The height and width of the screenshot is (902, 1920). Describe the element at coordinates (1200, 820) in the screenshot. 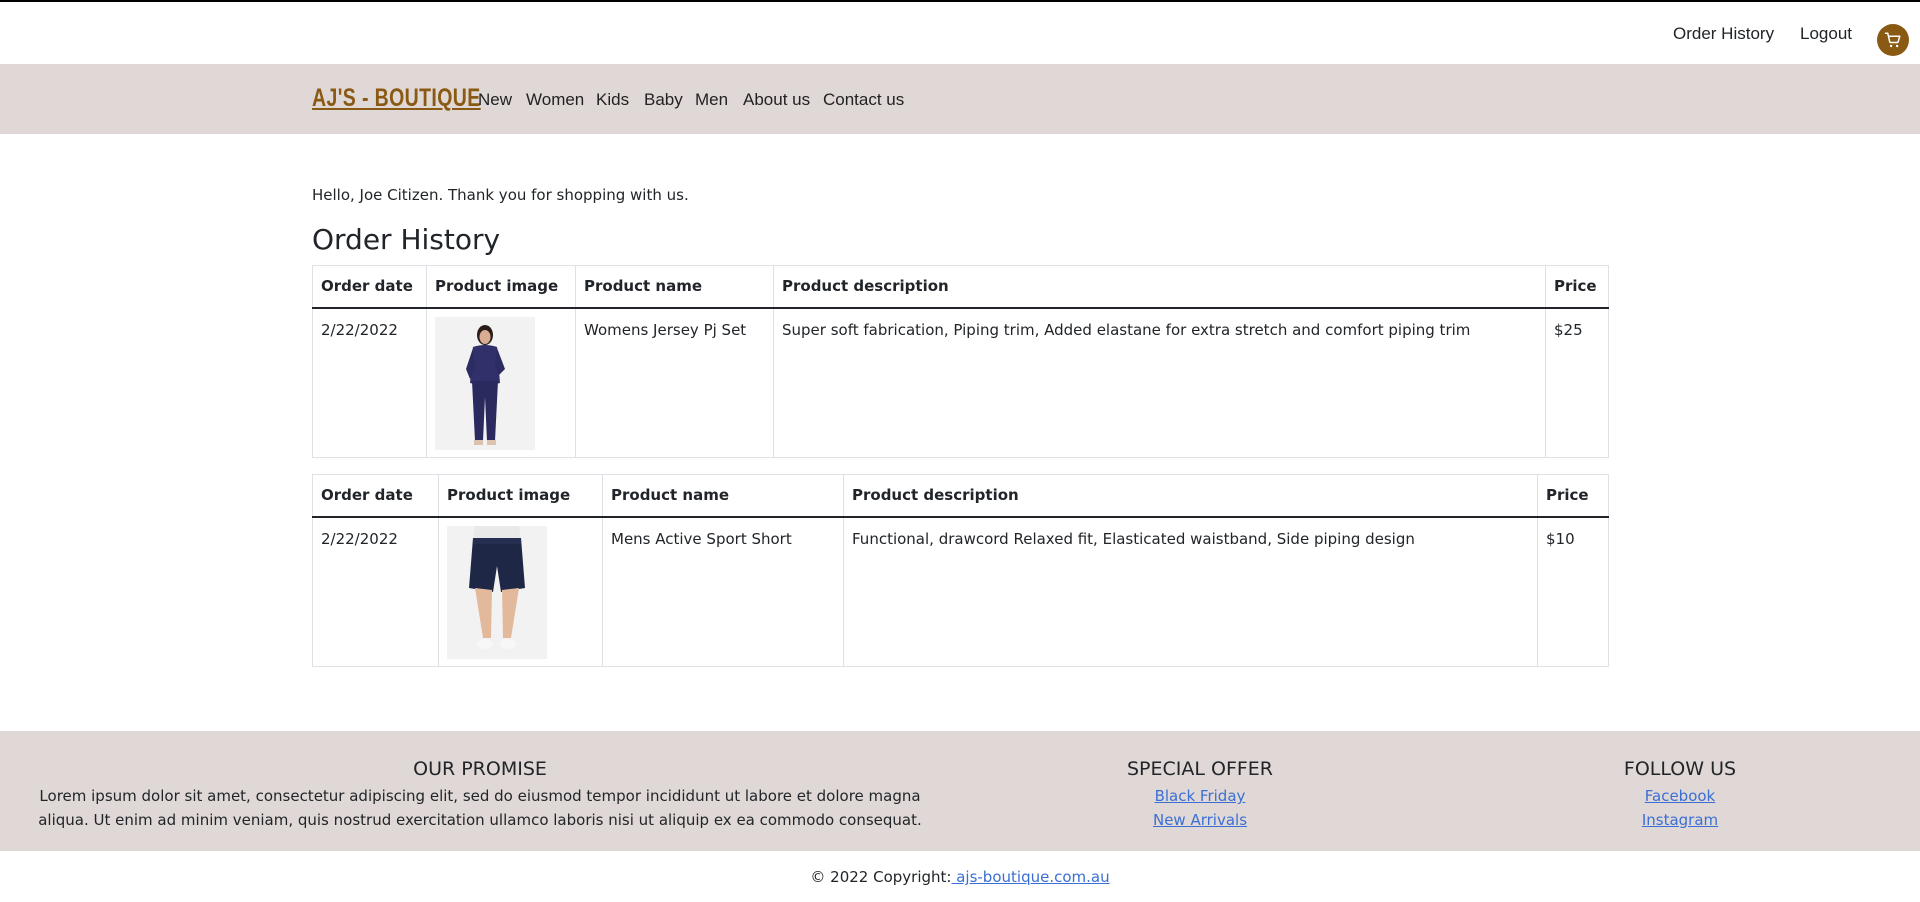

I see `new-arrivals-link: New Arrivals` at that location.